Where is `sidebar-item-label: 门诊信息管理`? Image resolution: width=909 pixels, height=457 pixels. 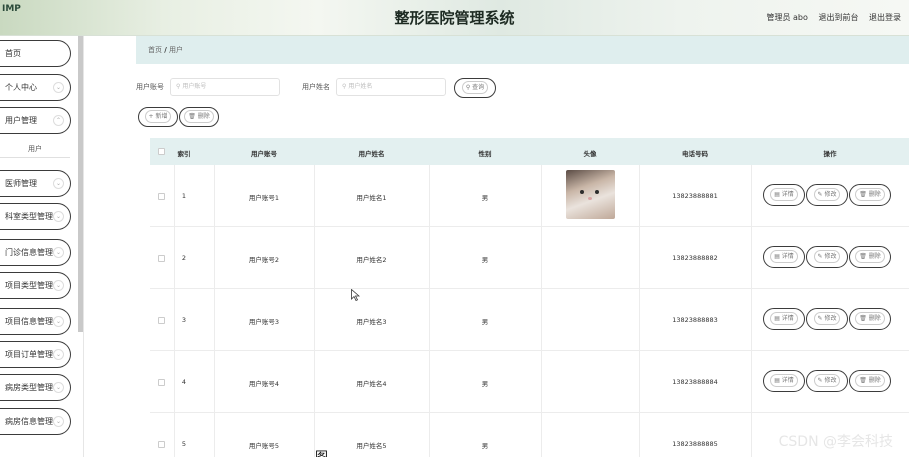 sidebar-item-label: 门诊信息管理 is located at coordinates (29, 252).